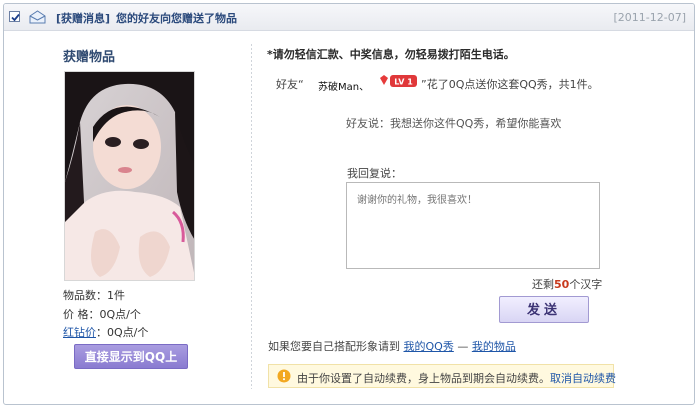 The height and width of the screenshot is (410, 700). What do you see at coordinates (429, 346) in the screenshot?
I see `my-qqshow-link: 我的QQ秀` at bounding box center [429, 346].